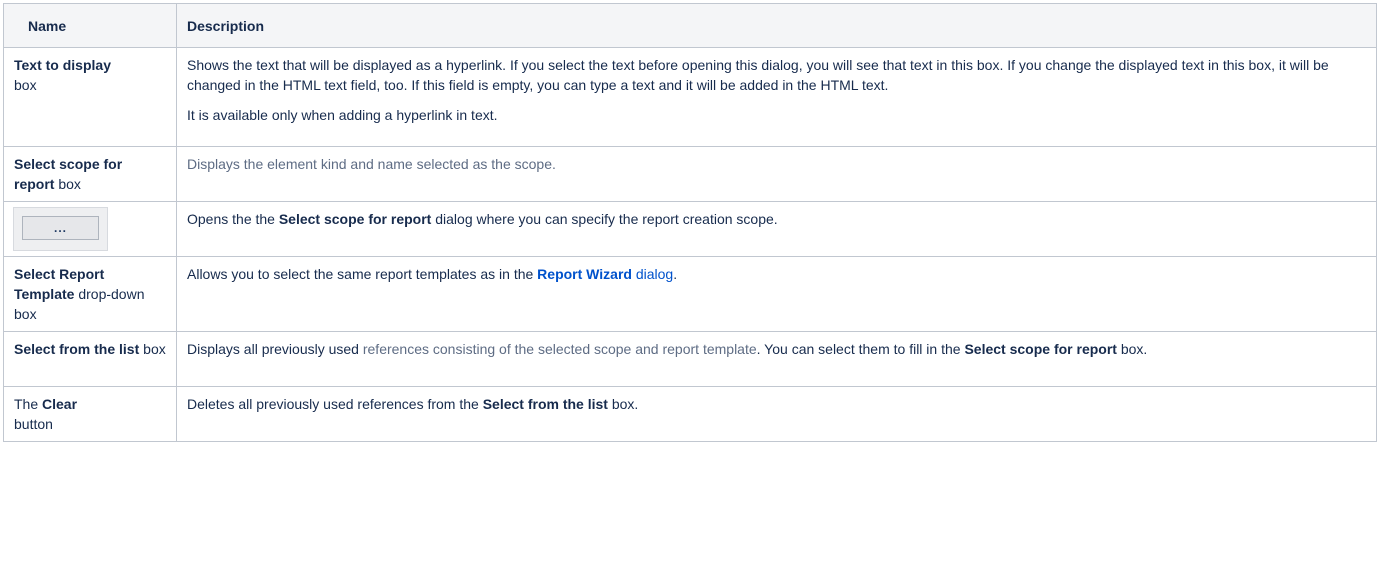 This screenshot has height=576, width=1379. What do you see at coordinates (33, 424) in the screenshot?
I see `row-name-rest: button` at bounding box center [33, 424].